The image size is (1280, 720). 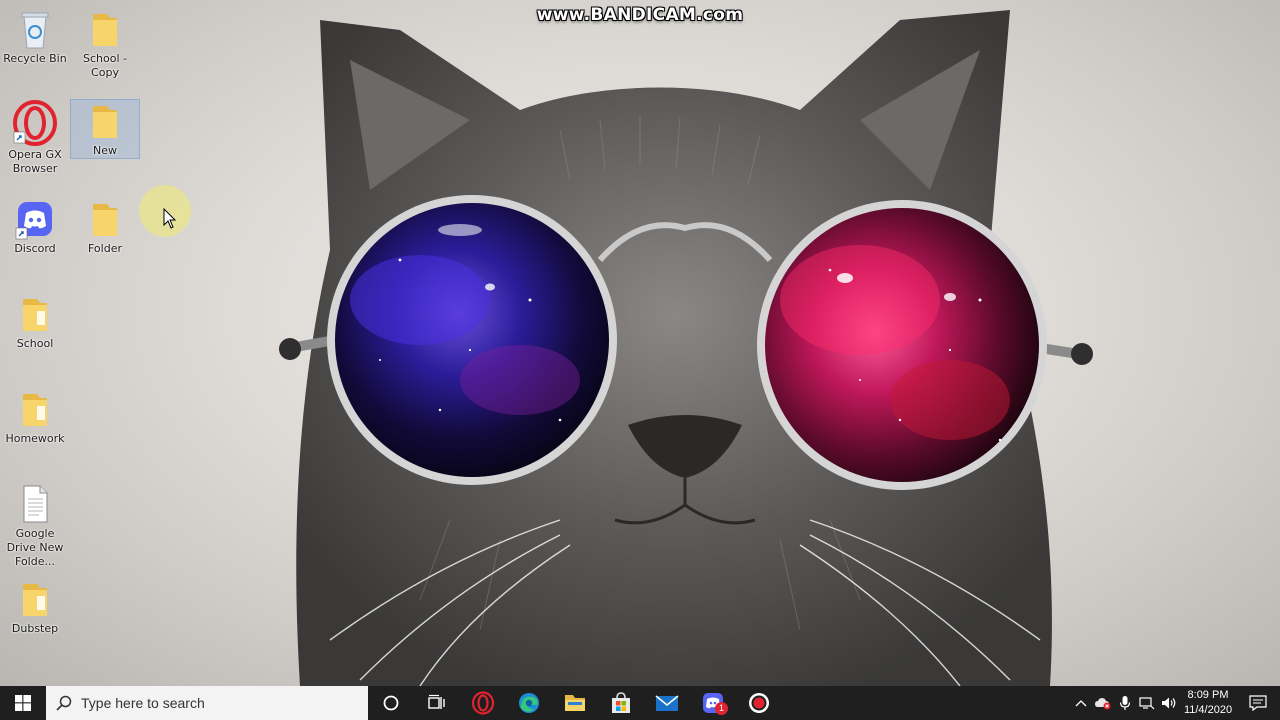 I want to click on desktop-icon-homework: Homework, so click(x=35, y=417).